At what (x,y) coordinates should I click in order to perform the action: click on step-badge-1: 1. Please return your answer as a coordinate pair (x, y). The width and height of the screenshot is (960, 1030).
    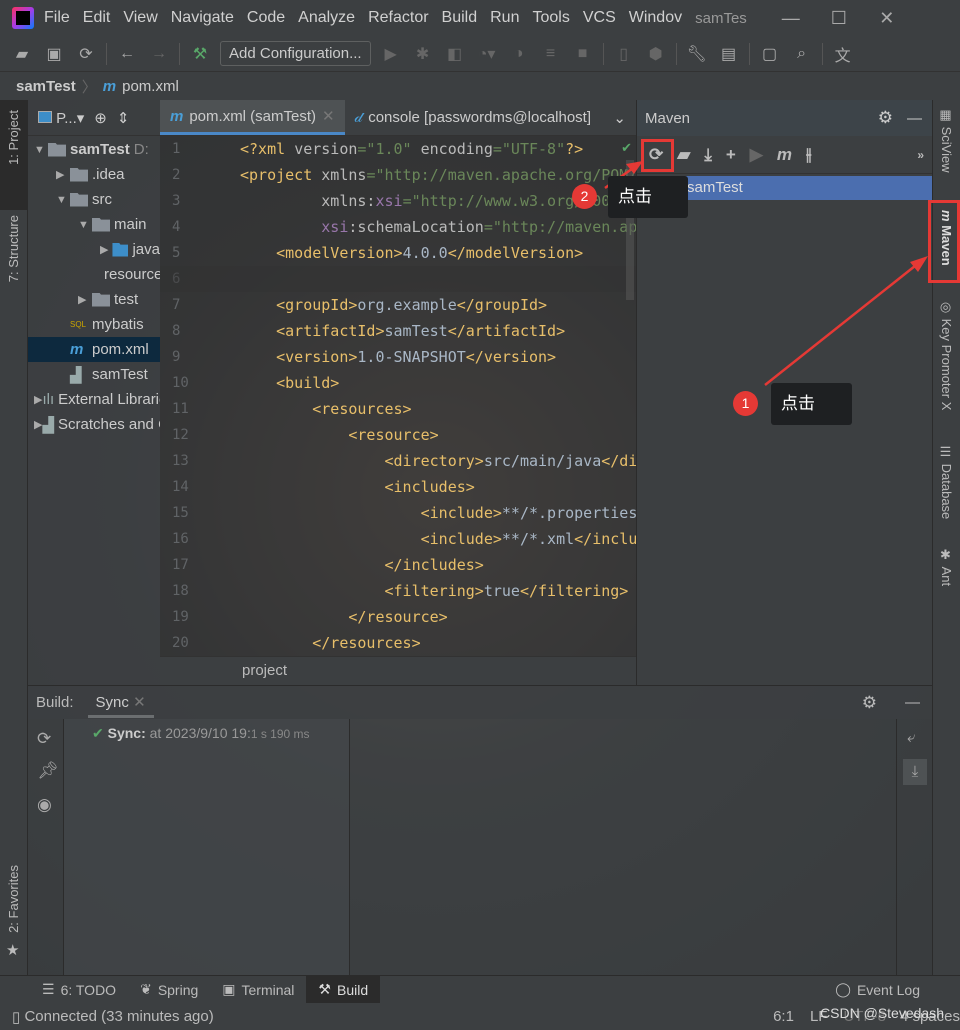
    Looking at the image, I should click on (745, 403).